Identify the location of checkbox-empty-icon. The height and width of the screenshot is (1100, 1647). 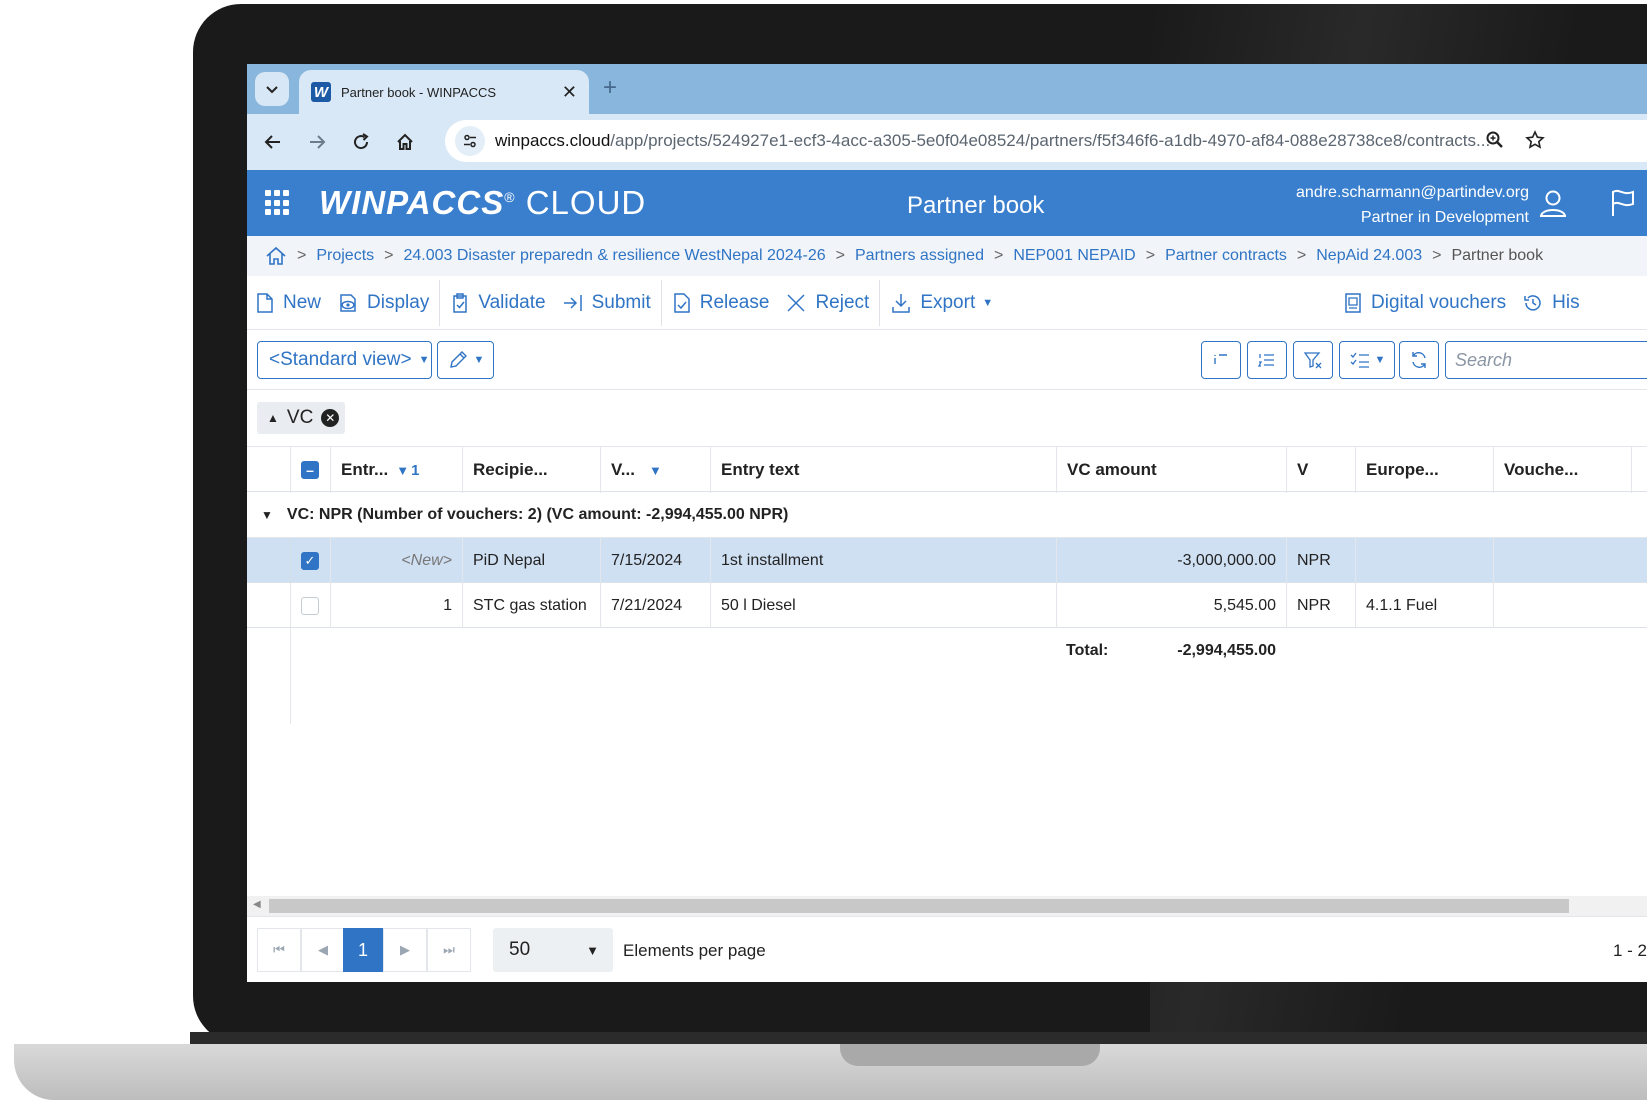
(310, 605).